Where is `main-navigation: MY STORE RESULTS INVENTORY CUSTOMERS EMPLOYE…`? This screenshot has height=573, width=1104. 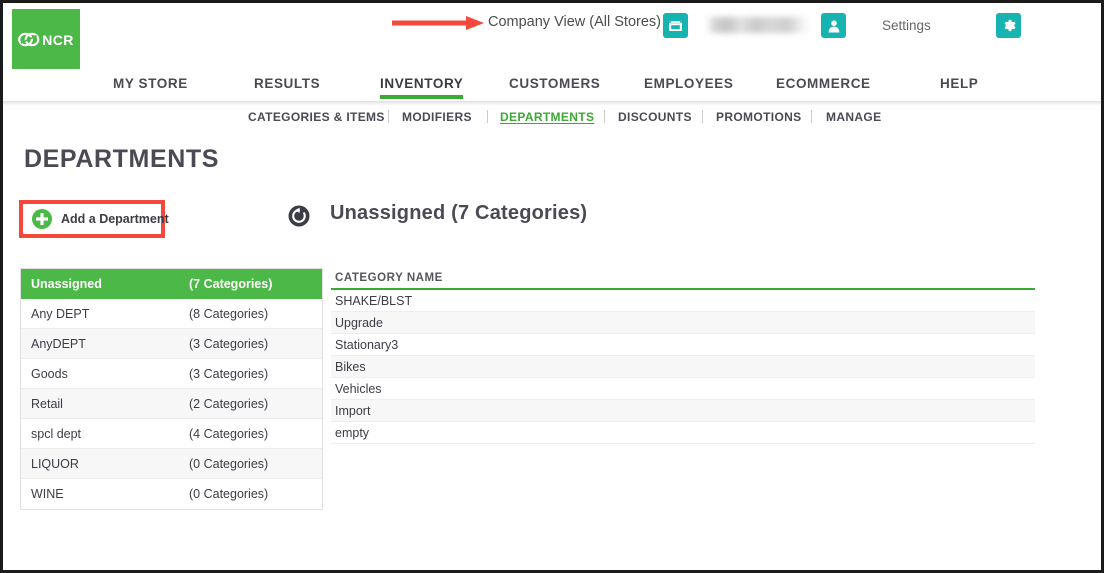
main-navigation: MY STORE RESULTS INVENTORY CUSTOMERS EMPLOYE… is located at coordinates (552, 85).